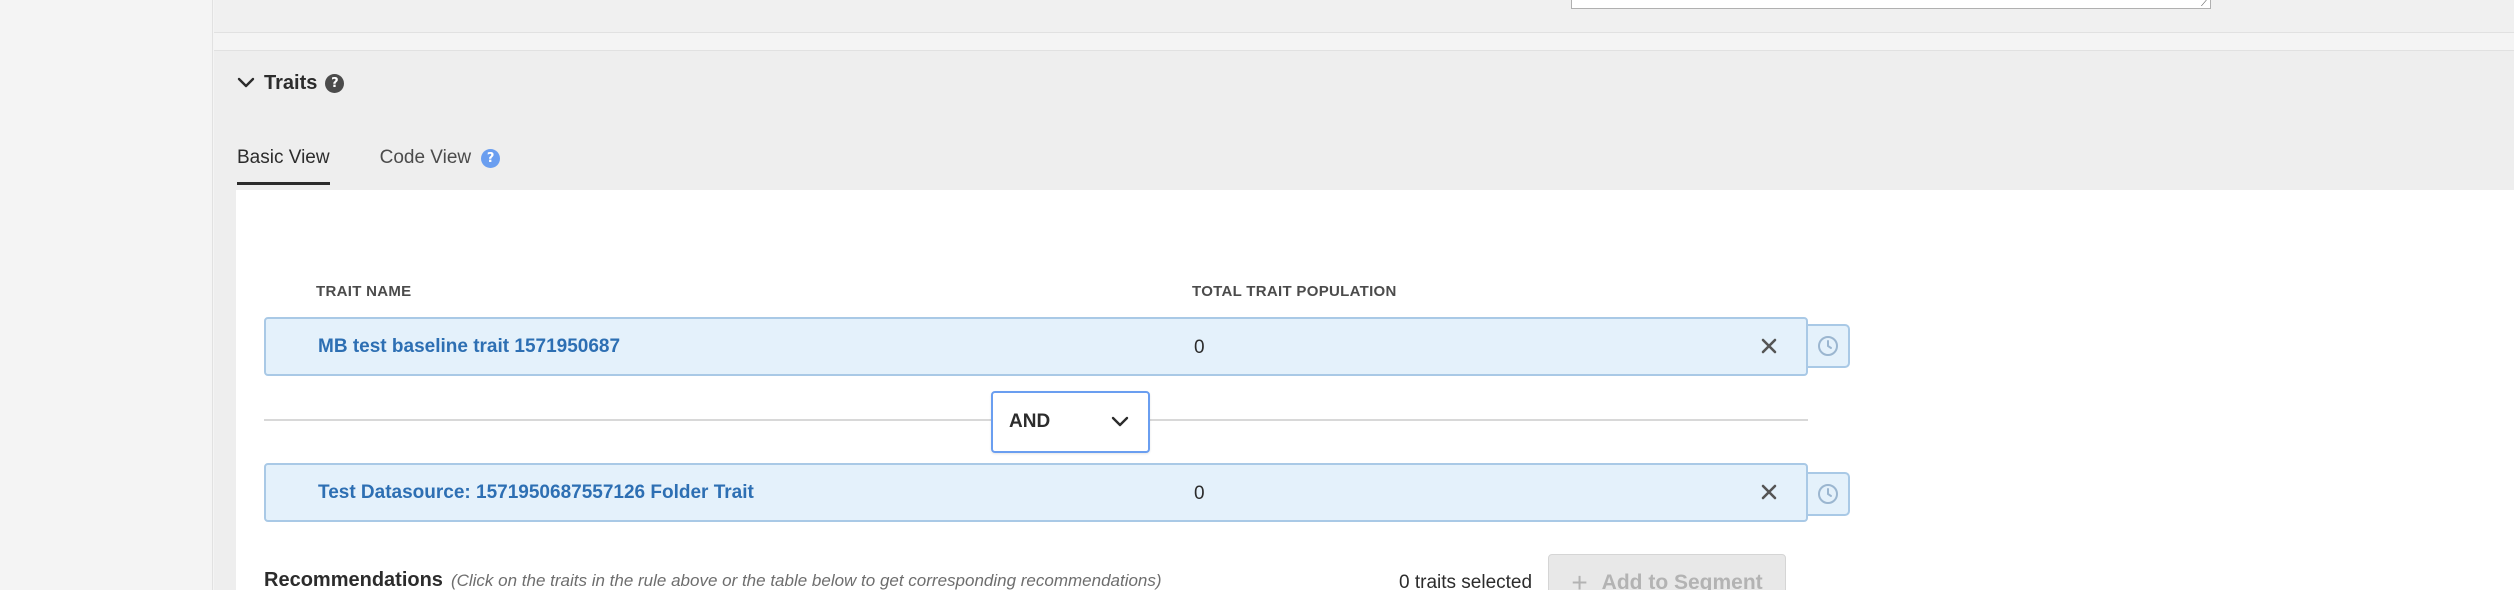 Image resolution: width=2514 pixels, height=590 pixels. What do you see at coordinates (1036, 346) in the screenshot?
I see `trait-row: MB test baseline trait 1571950687 0` at bounding box center [1036, 346].